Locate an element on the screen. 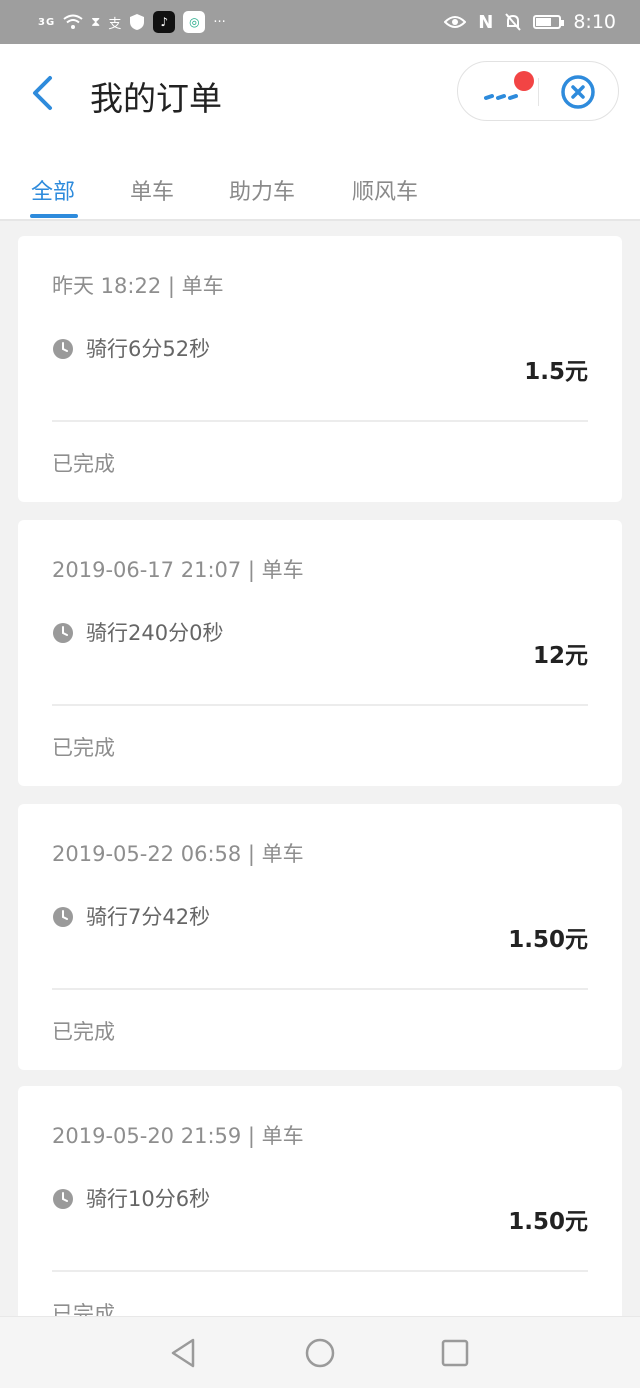  browser-icon: ◎ is located at coordinates (194, 22).